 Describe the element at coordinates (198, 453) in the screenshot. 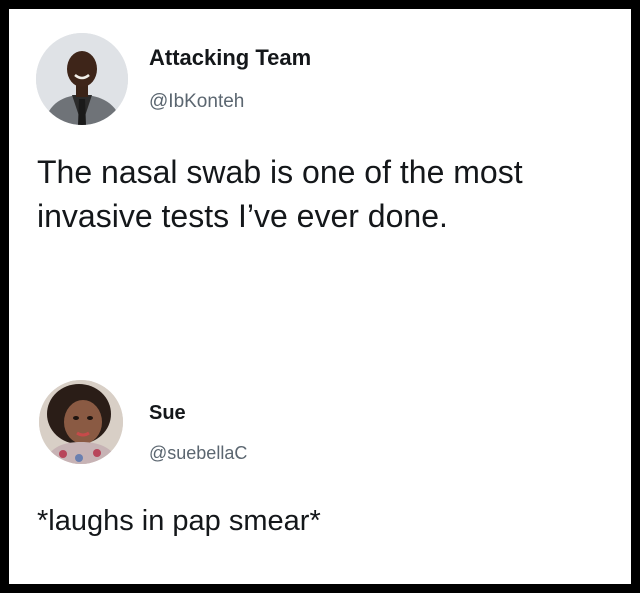

I see `user-handle: @suebellaC` at that location.